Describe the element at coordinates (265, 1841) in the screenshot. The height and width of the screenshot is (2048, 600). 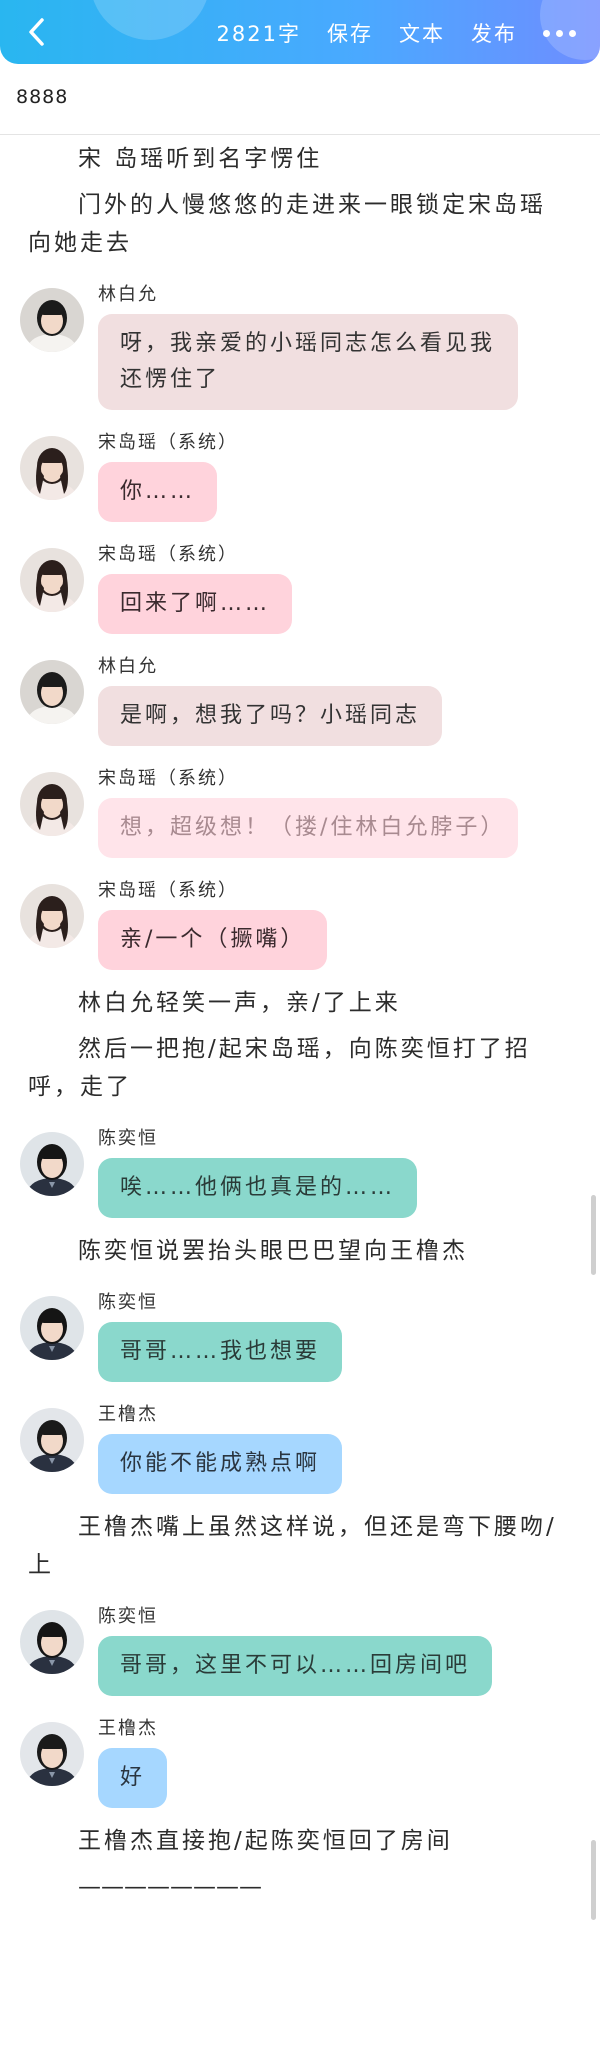
I see `narration-paragraph: 王橹杰直接抱/起陈奕恒回了房间` at that location.